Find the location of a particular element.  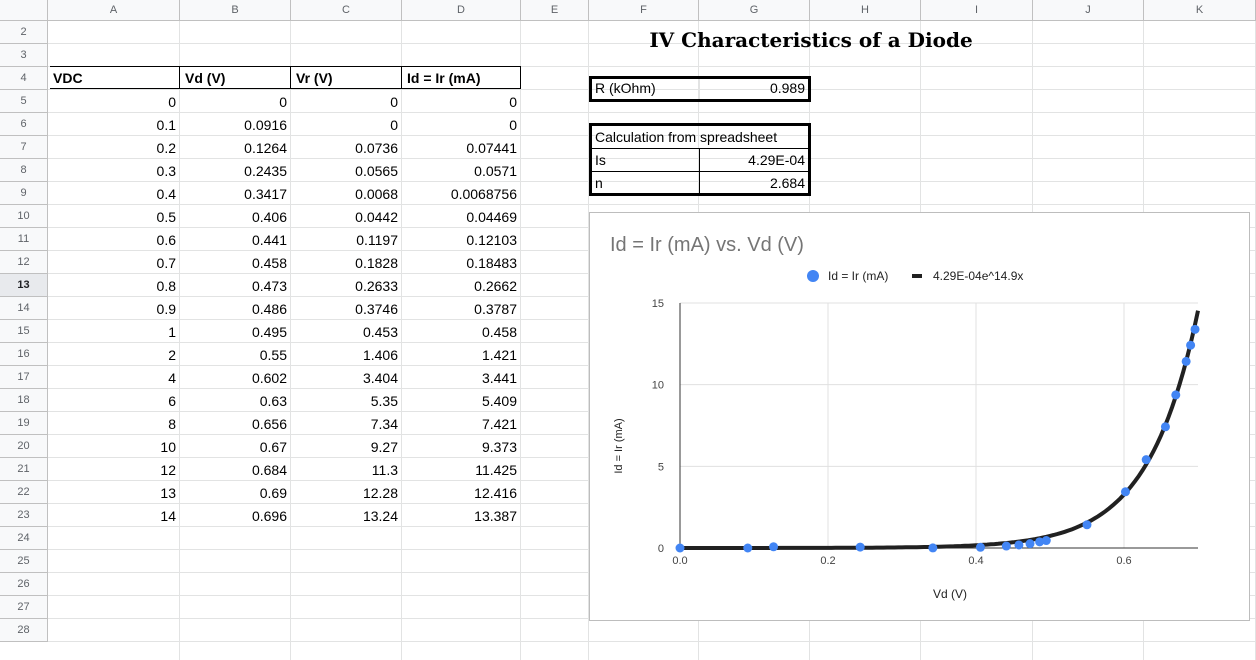

row-header-8: 8 is located at coordinates (24, 170).